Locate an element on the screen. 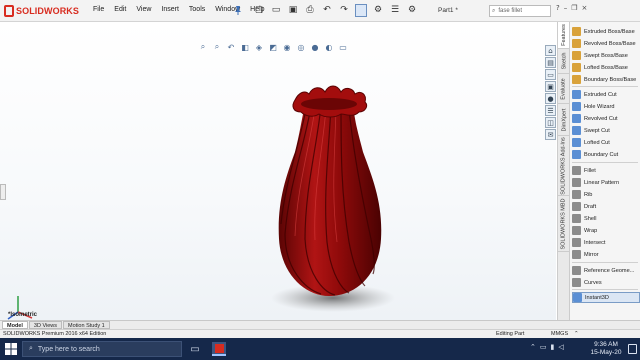 Image resolution: width=640 pixels, height=360 pixels. command-revolved-cut: Revolved Cut is located at coordinates (606, 118).